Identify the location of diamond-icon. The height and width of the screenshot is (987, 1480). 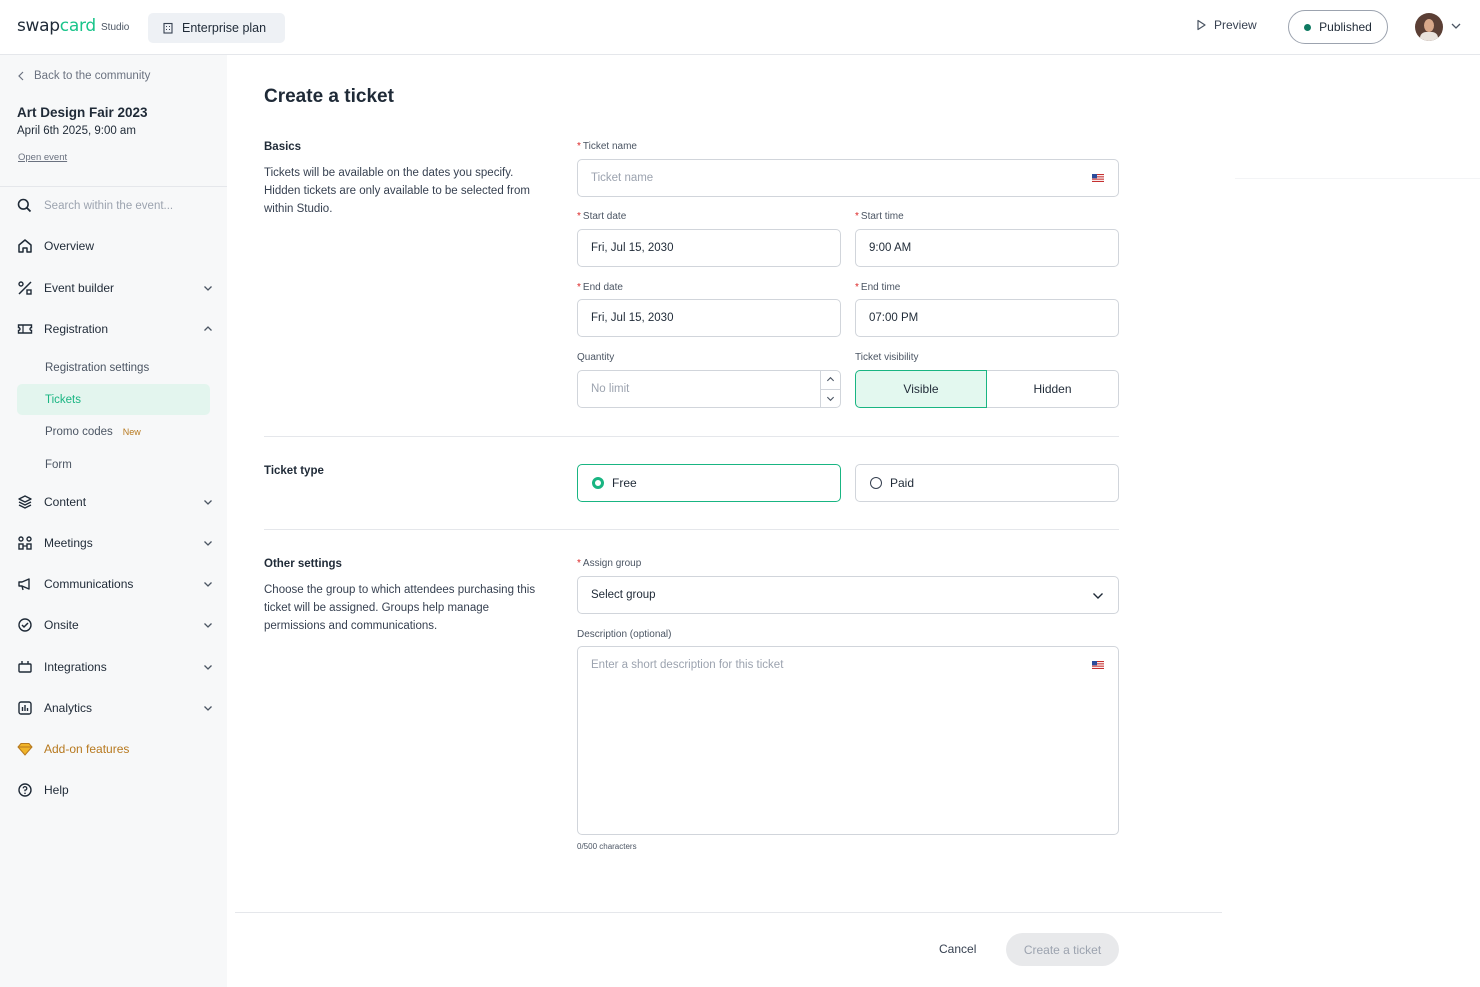
(25, 749).